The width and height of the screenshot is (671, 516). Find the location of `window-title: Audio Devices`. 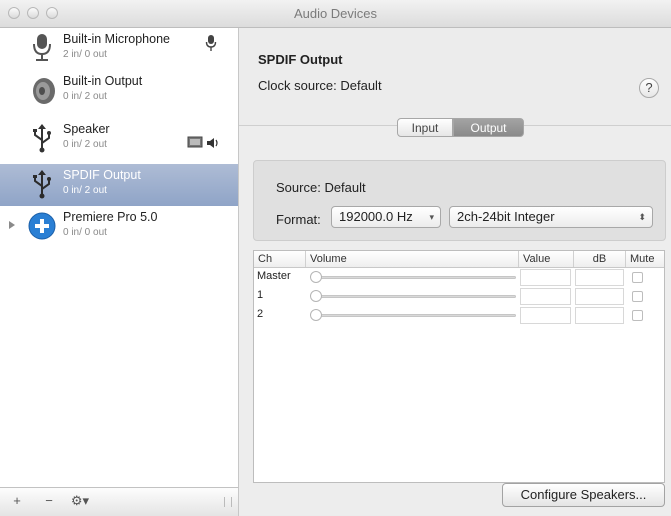

window-title: Audio Devices is located at coordinates (335, 13).